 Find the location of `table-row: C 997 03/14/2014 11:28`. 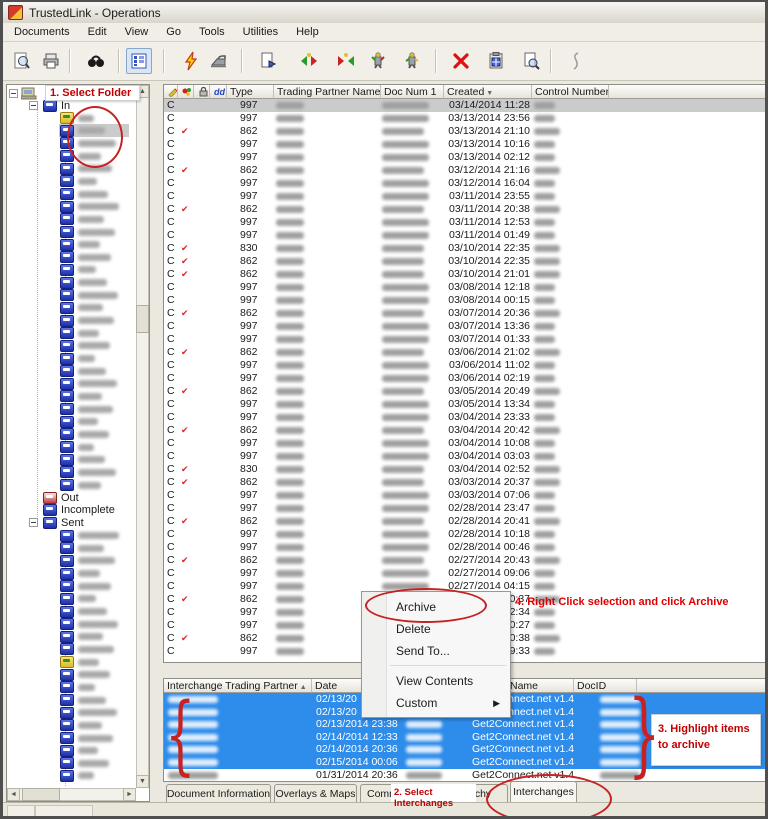

table-row: C 997 03/14/2014 11:28 is located at coordinates (464, 105).